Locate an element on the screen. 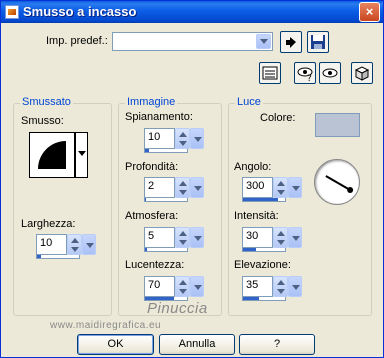 Image resolution: width=384 pixels, height=358 pixels. depth-slider is located at coordinates (166, 200).